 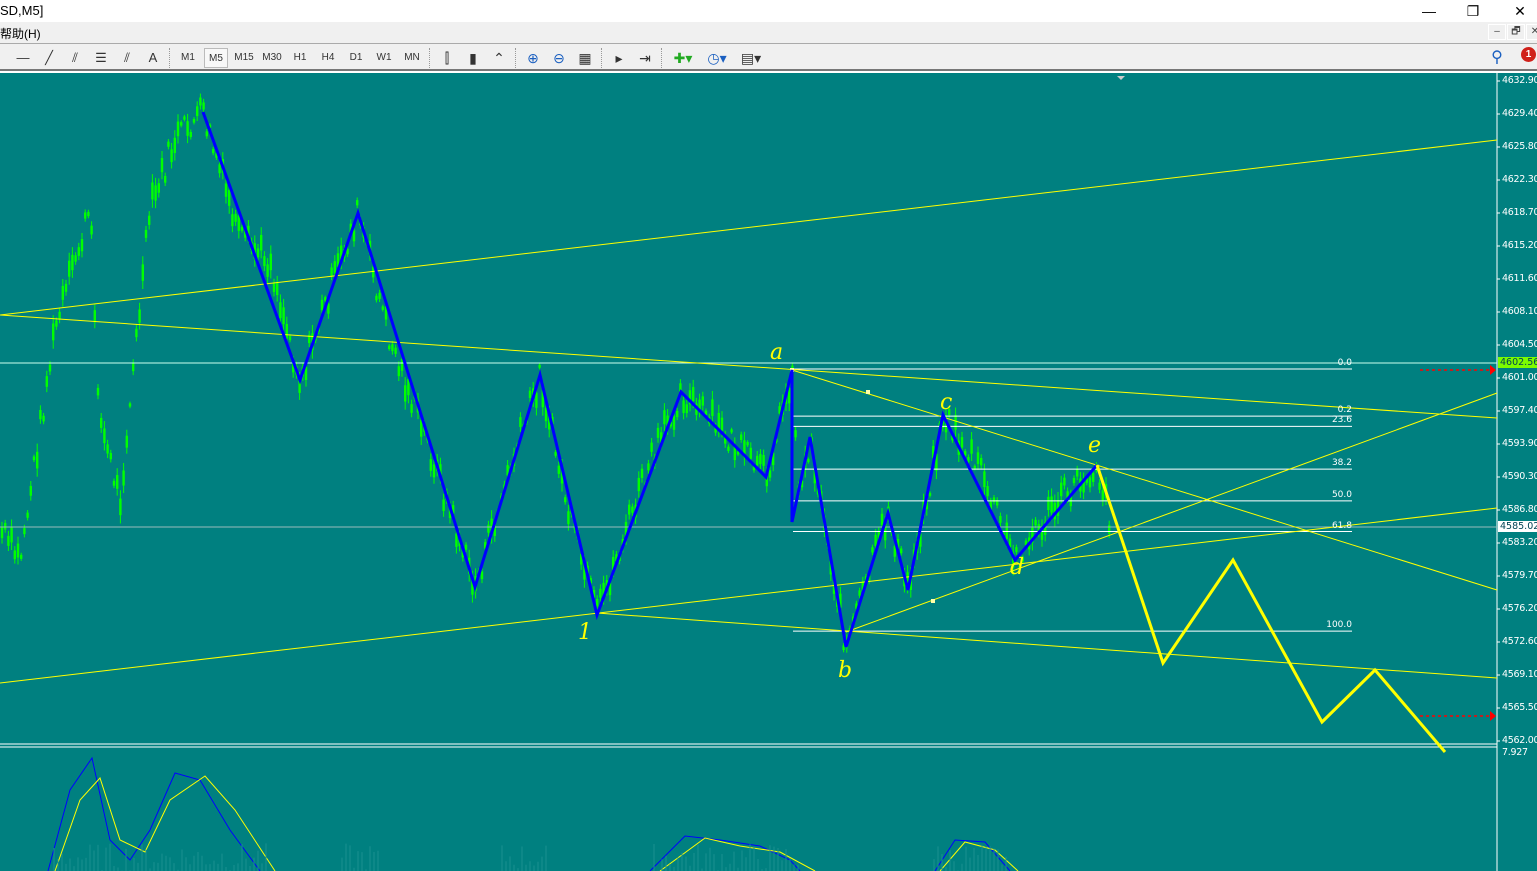 I want to click on b-d-trendline, so click(x=1171, y=512).